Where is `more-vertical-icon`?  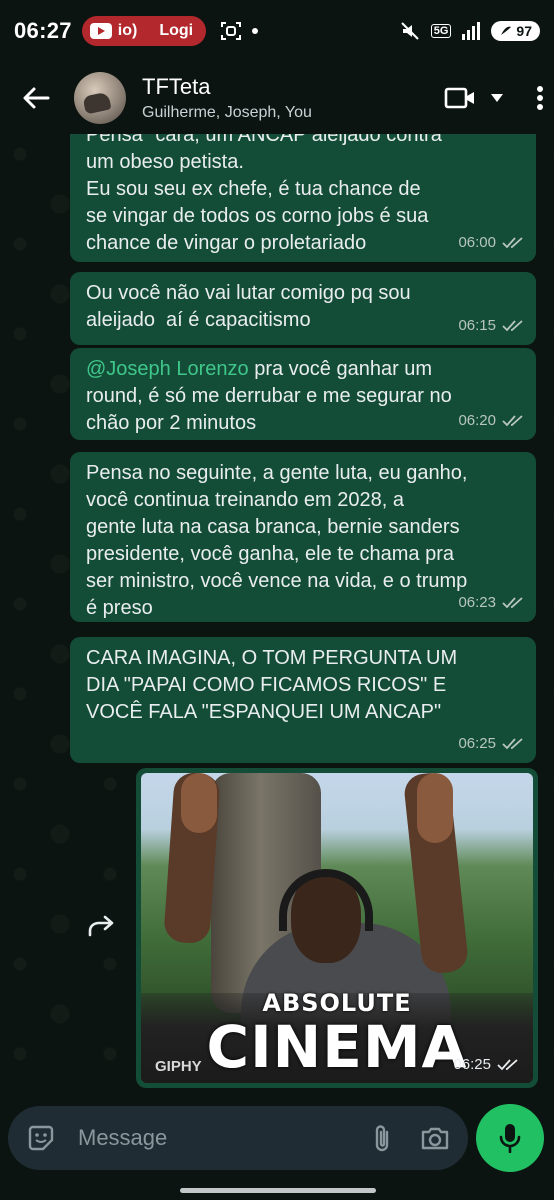 more-vertical-icon is located at coordinates (540, 98).